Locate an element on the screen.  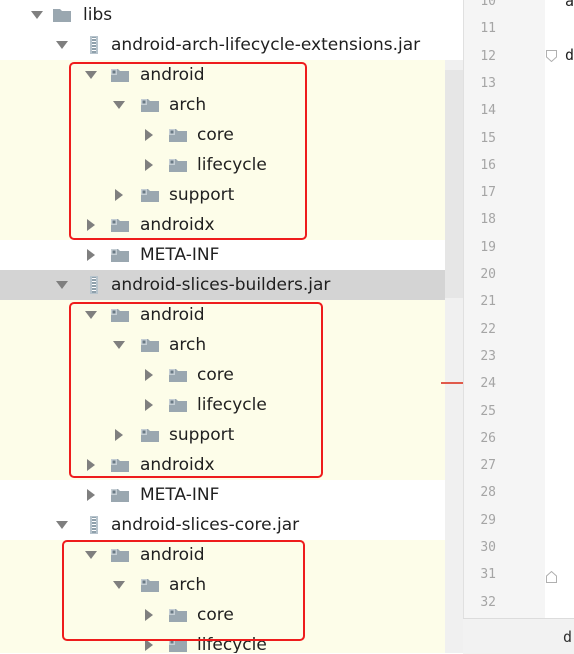
line-number: 28 is located at coordinates (488, 493).